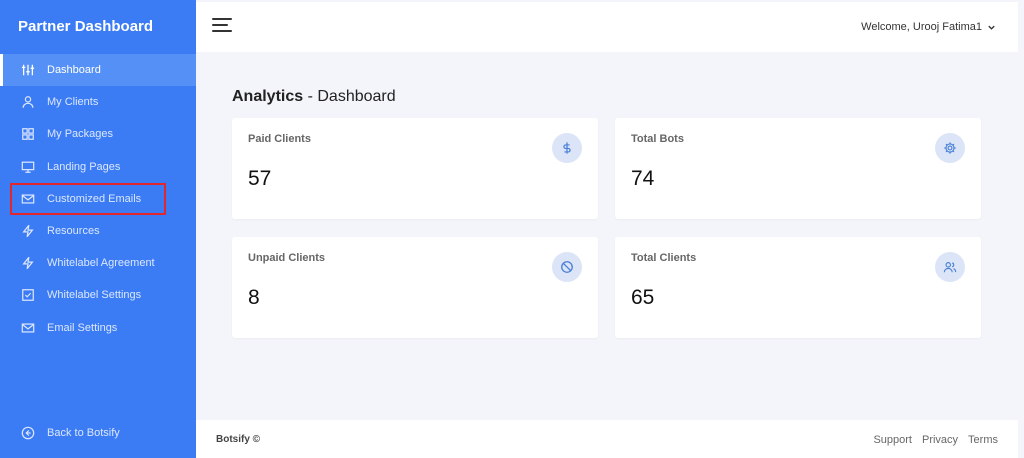  I want to click on chevron-down-icon, so click(991, 27).